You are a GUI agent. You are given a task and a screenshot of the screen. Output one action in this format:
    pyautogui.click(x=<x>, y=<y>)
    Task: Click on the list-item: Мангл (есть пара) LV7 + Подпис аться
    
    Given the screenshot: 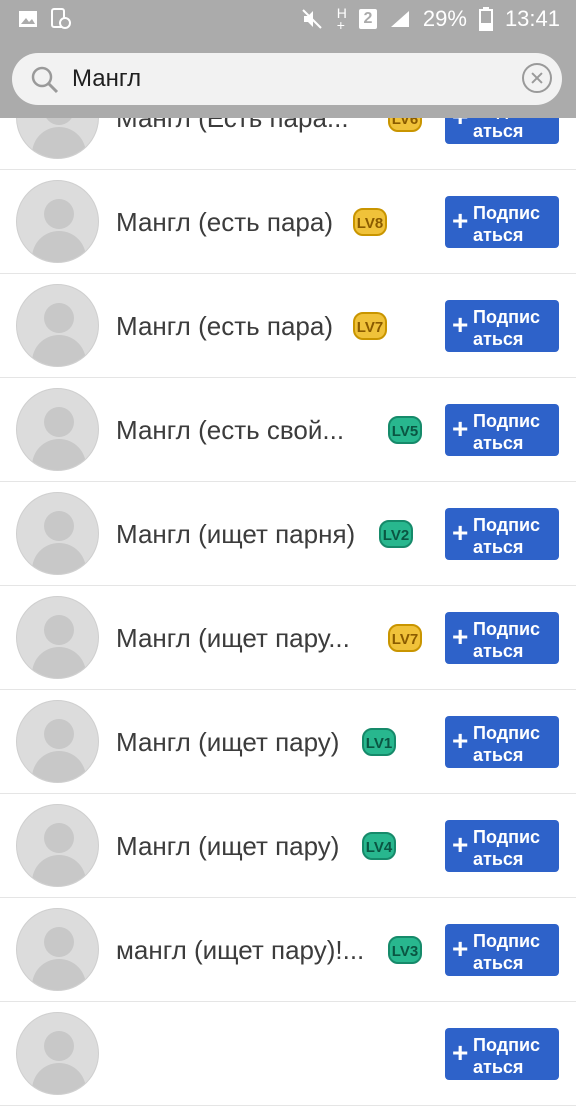 What is the action you would take?
    pyautogui.click(x=288, y=326)
    